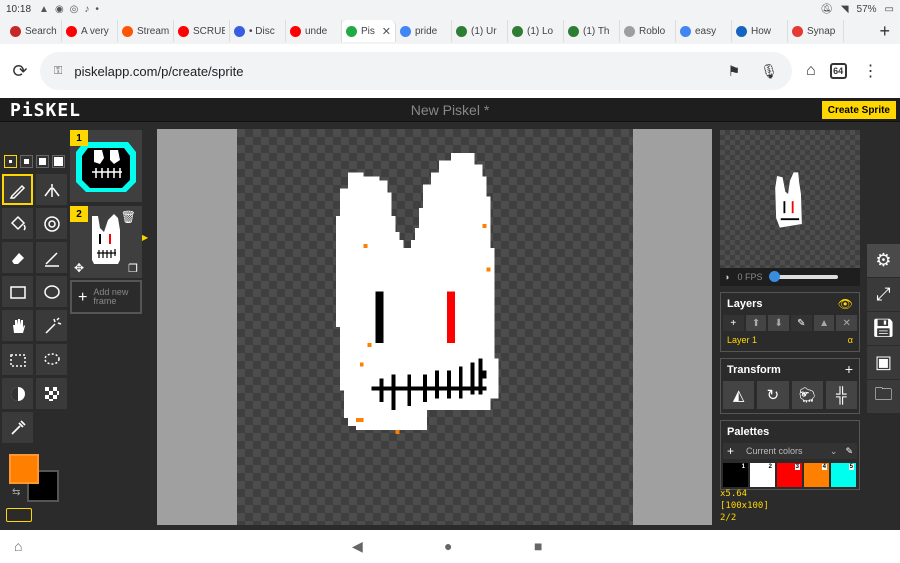 This screenshot has height=563, width=900. I want to click on palette-color-swatch: 4, so click(816, 475).